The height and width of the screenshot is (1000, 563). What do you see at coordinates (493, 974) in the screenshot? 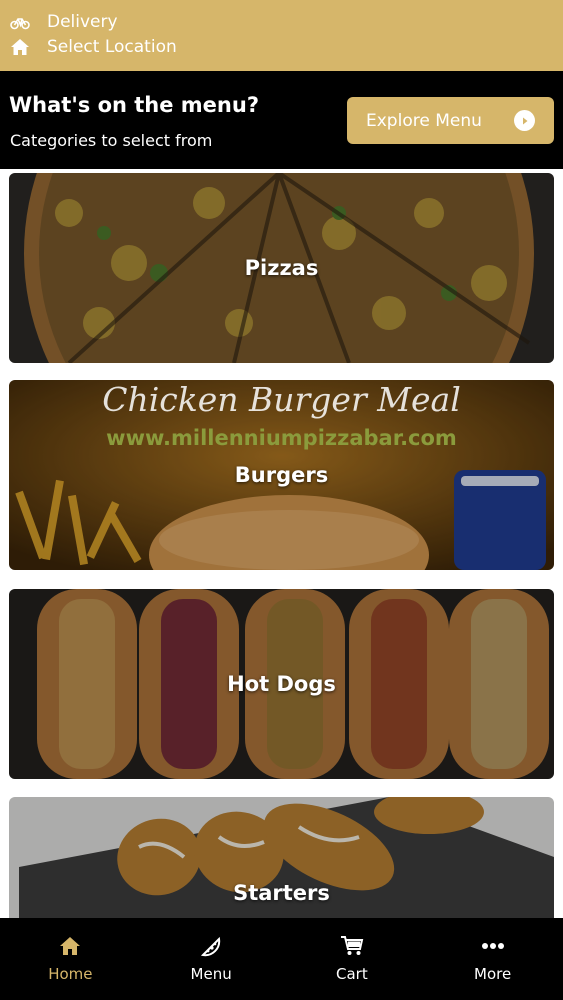
I see `nav-more-label: More` at bounding box center [493, 974].